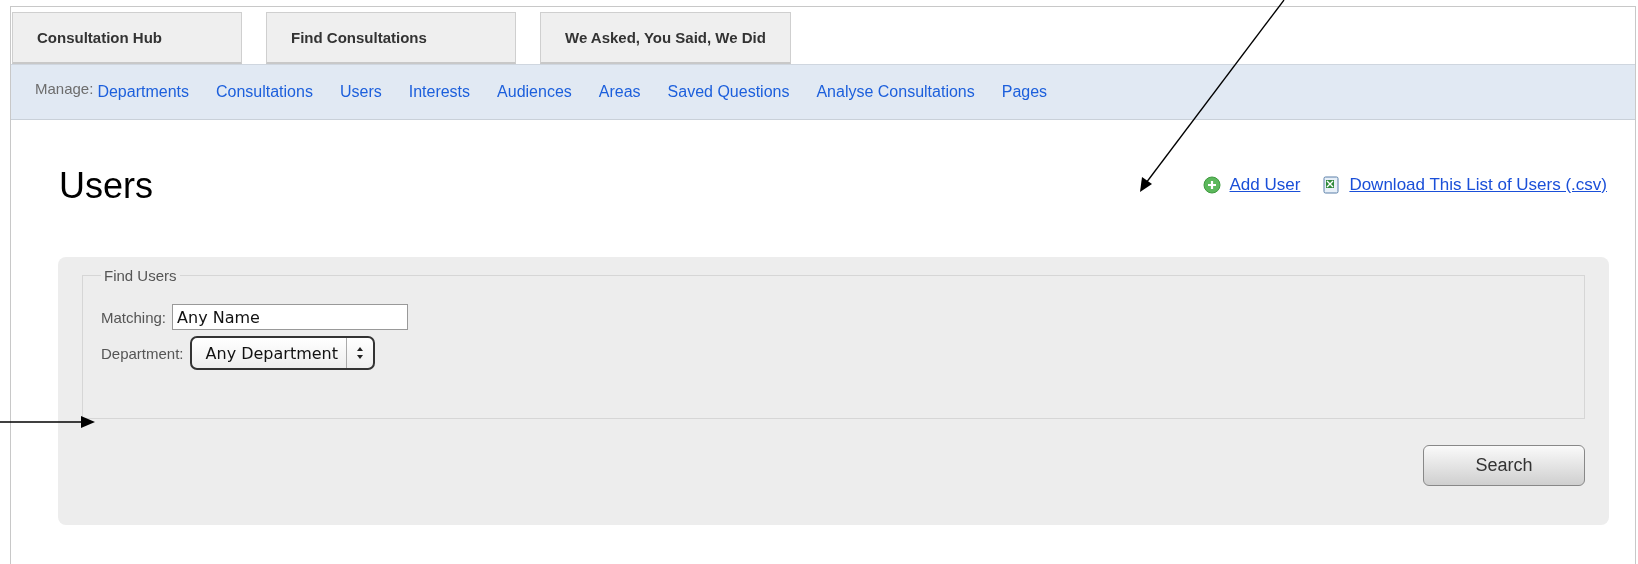  Describe the element at coordinates (619, 92) in the screenshot. I see `manage-link: Areas` at that location.